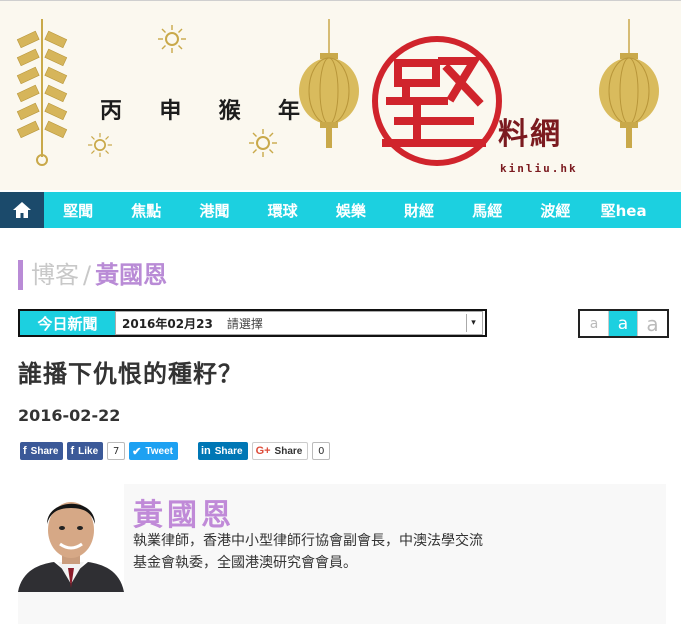 This screenshot has height=633, width=681. I want to click on breadcrumb: 博客 / 黃國恩, so click(92, 275).